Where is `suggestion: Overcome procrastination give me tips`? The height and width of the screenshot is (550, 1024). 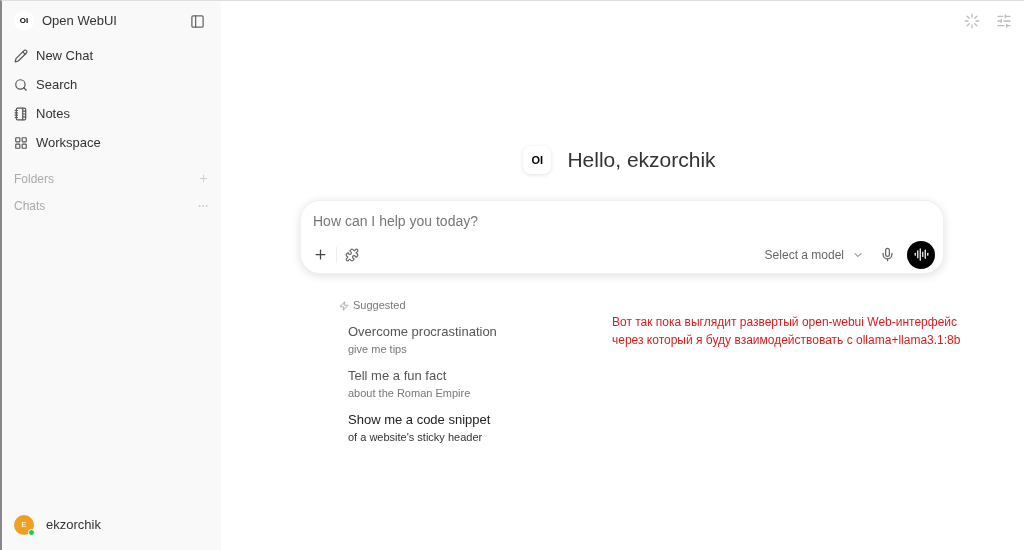 suggestion: Overcome procrastination give me tips is located at coordinates (478, 339).